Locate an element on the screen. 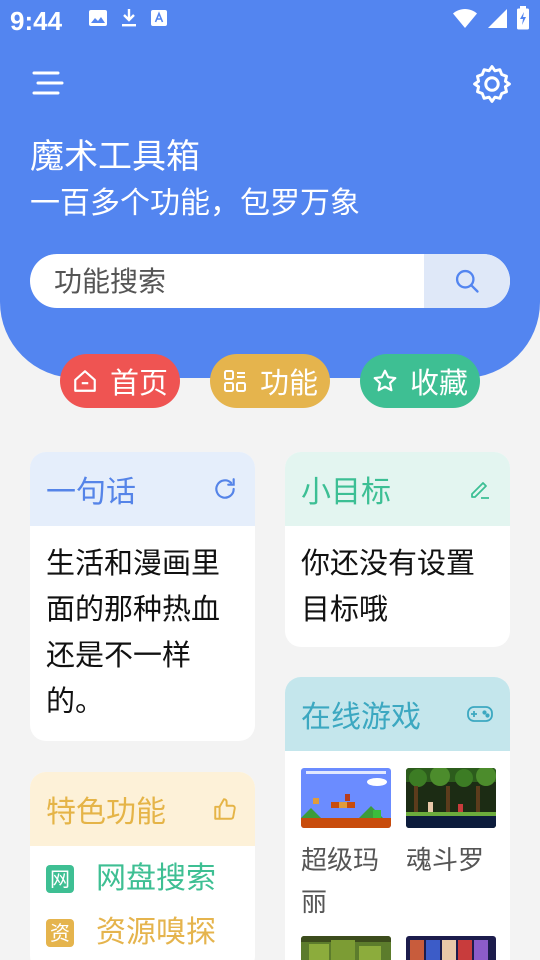  tab-home-label: 首页 is located at coordinates (139, 383).